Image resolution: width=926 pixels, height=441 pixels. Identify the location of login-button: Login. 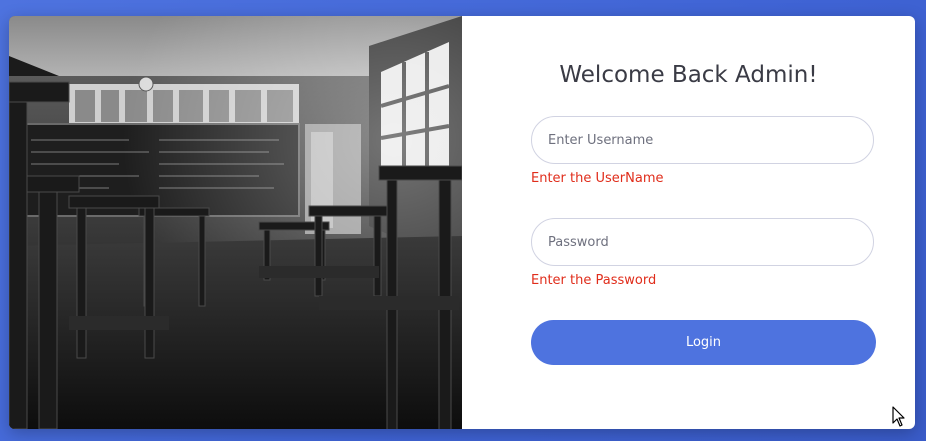
(703, 342).